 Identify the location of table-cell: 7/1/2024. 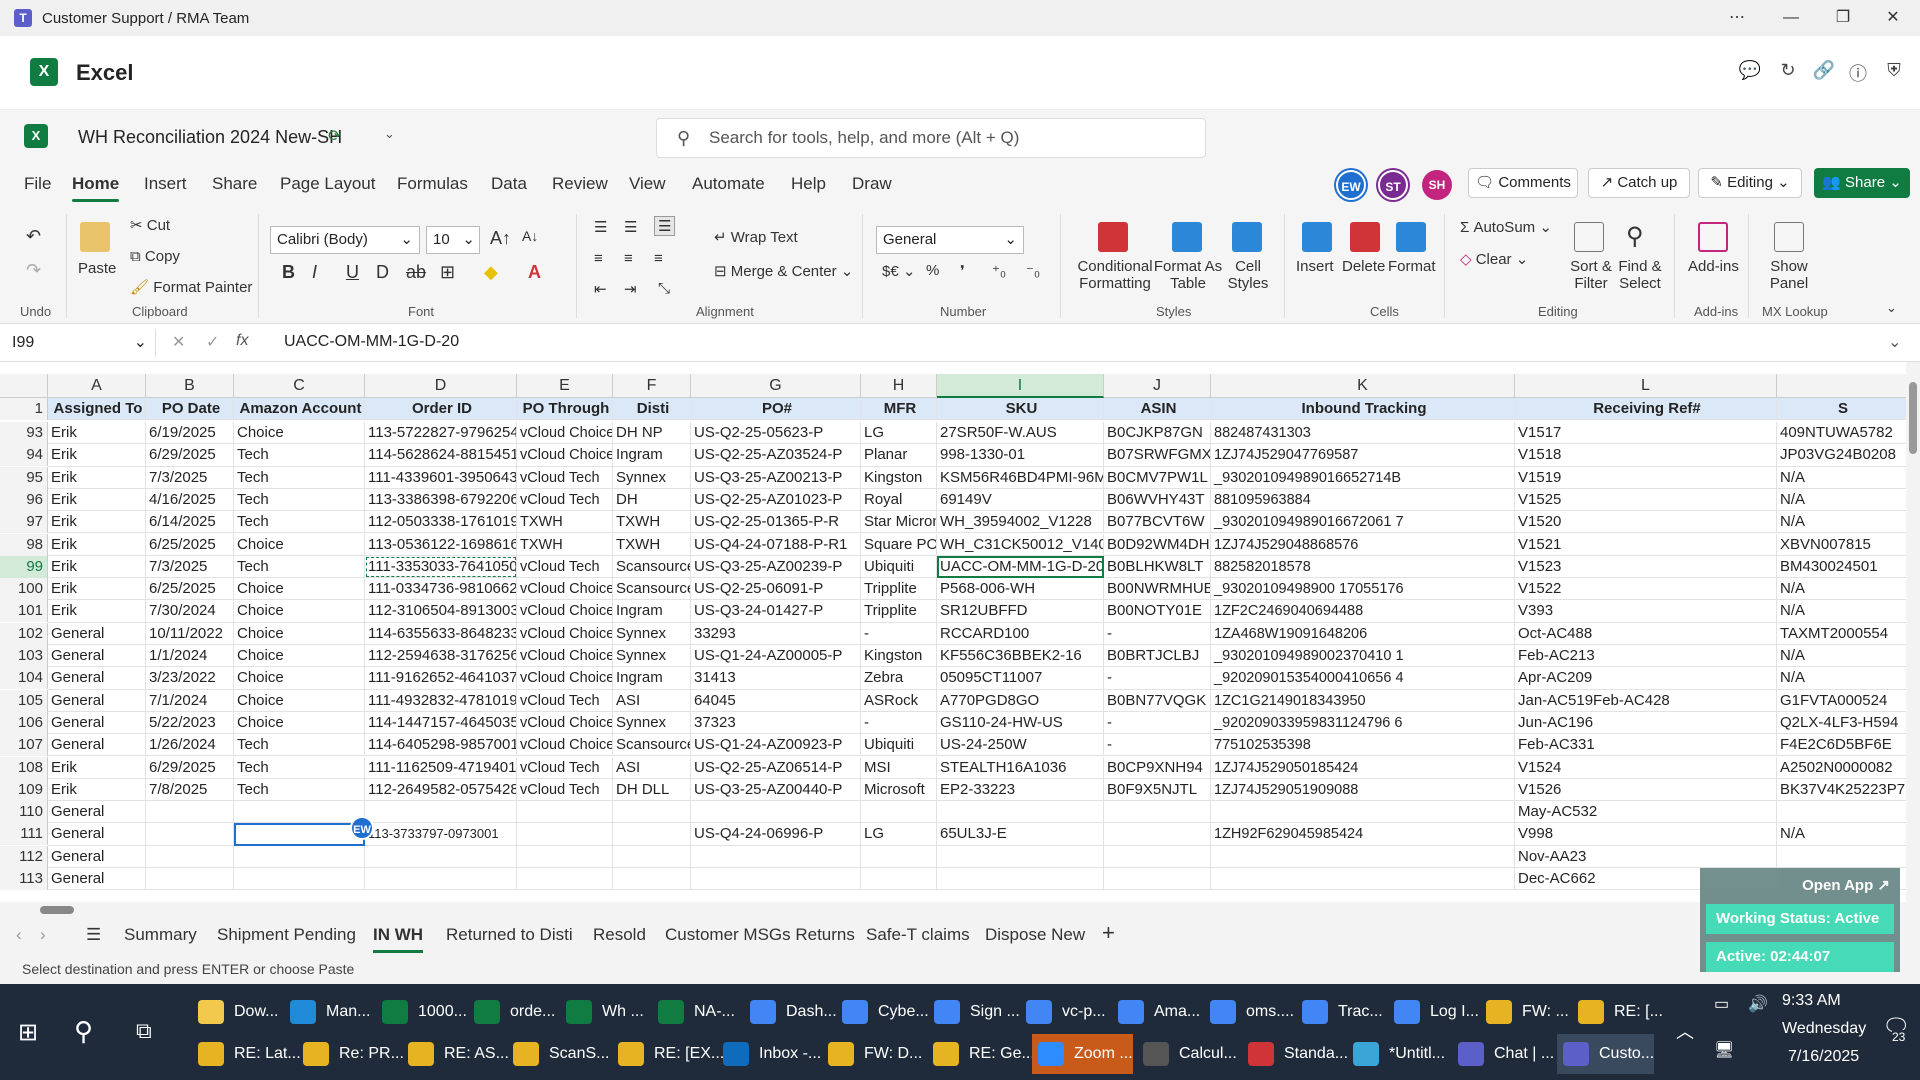
(190, 700).